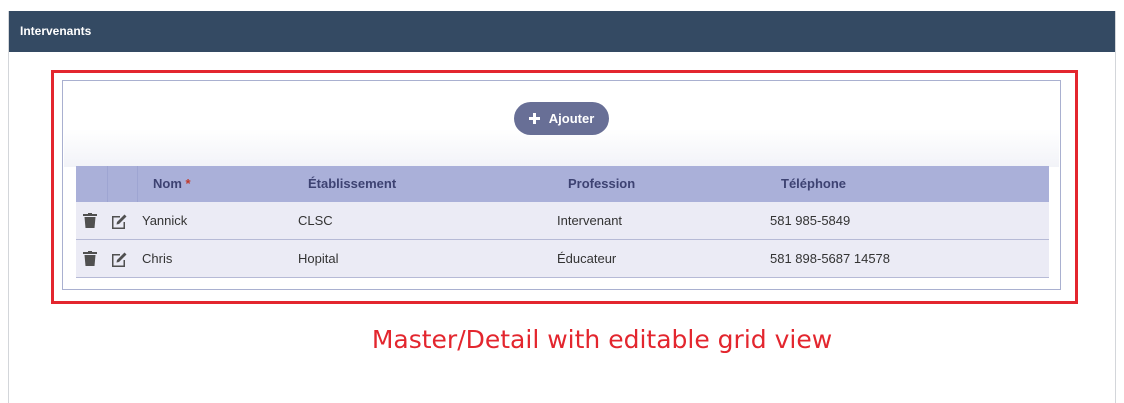 This screenshot has height=403, width=1124. Describe the element at coordinates (167, 183) in the screenshot. I see `column-header-nom-label: Nom` at that location.